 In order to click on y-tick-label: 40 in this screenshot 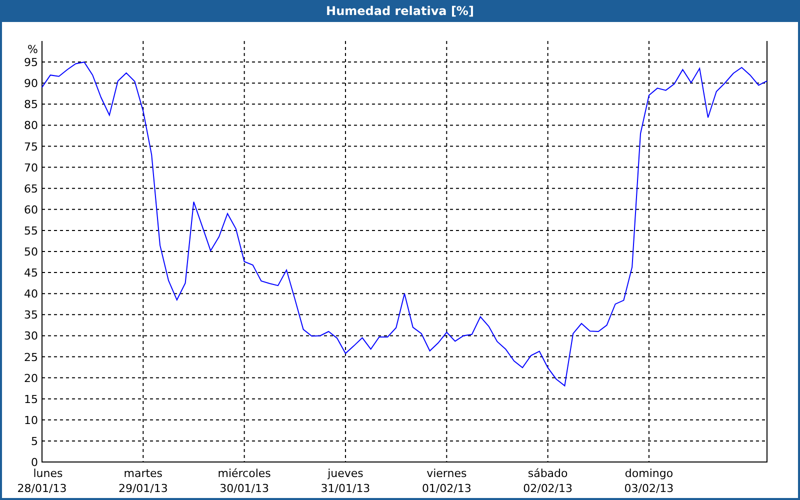, I will do `click(31, 294)`.